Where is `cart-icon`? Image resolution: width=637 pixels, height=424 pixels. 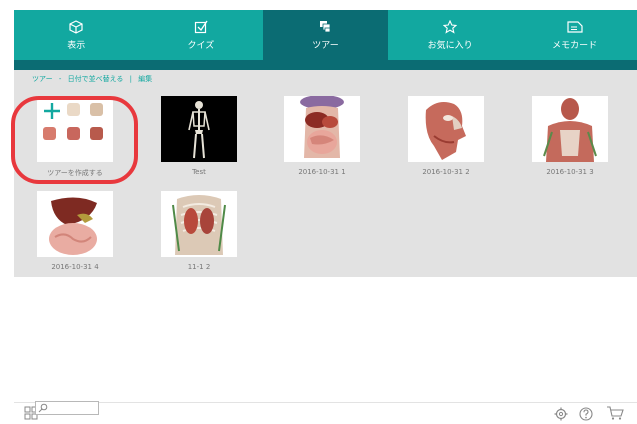
cart-icon is located at coordinates (615, 413).